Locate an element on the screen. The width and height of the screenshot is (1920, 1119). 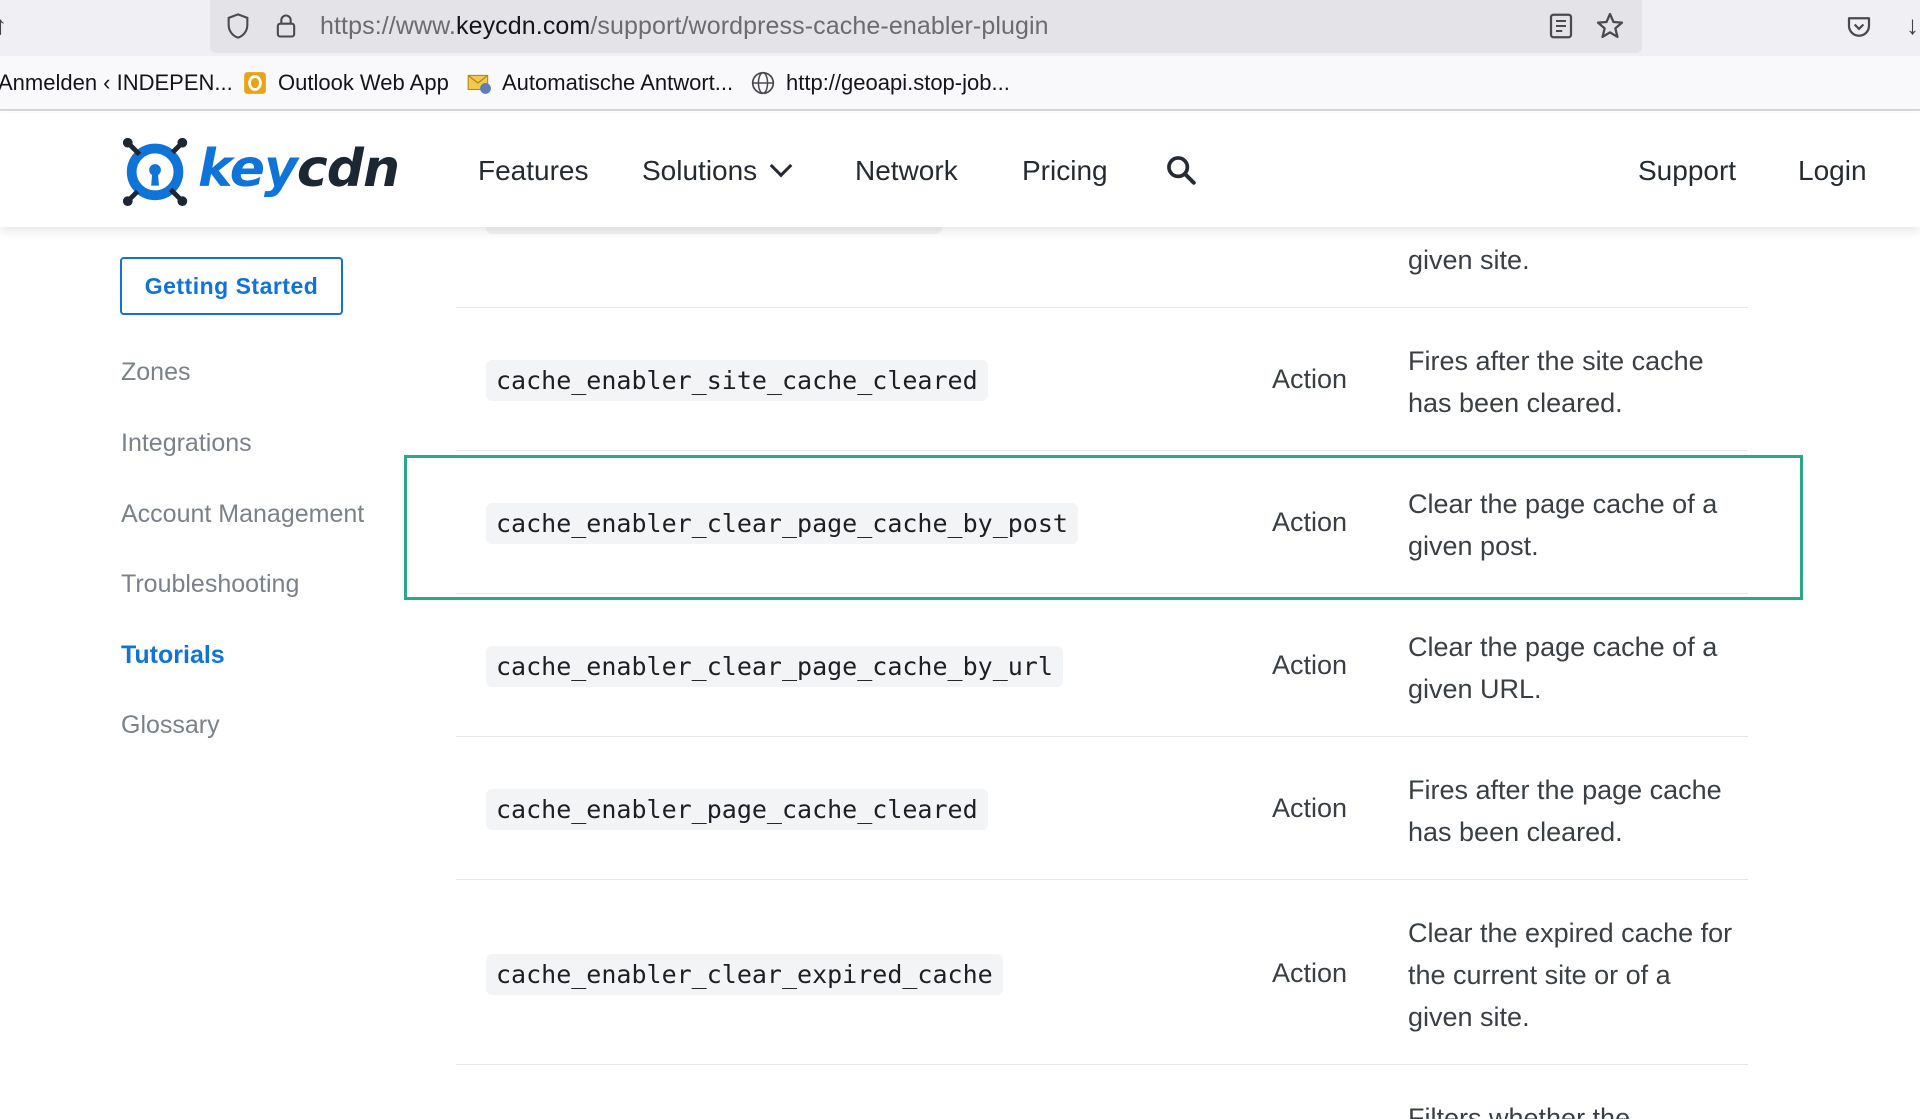
sidebar-item-integrations: Integrations is located at coordinates (186, 443).